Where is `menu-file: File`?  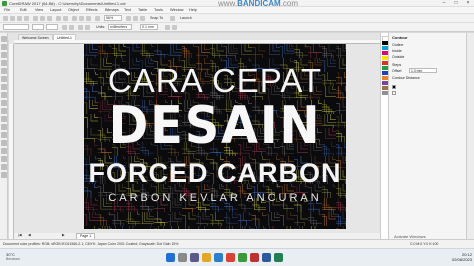 menu-file: File is located at coordinates (7, 10).